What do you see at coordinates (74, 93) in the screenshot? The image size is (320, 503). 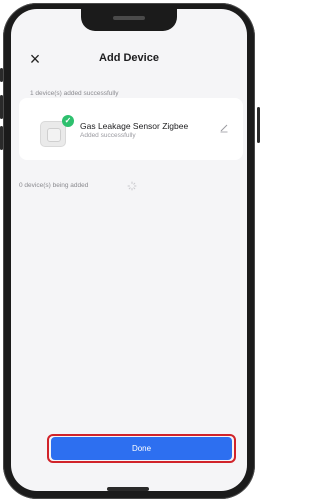 I see `added-summary: 1 device(s) added successfully` at bounding box center [74, 93].